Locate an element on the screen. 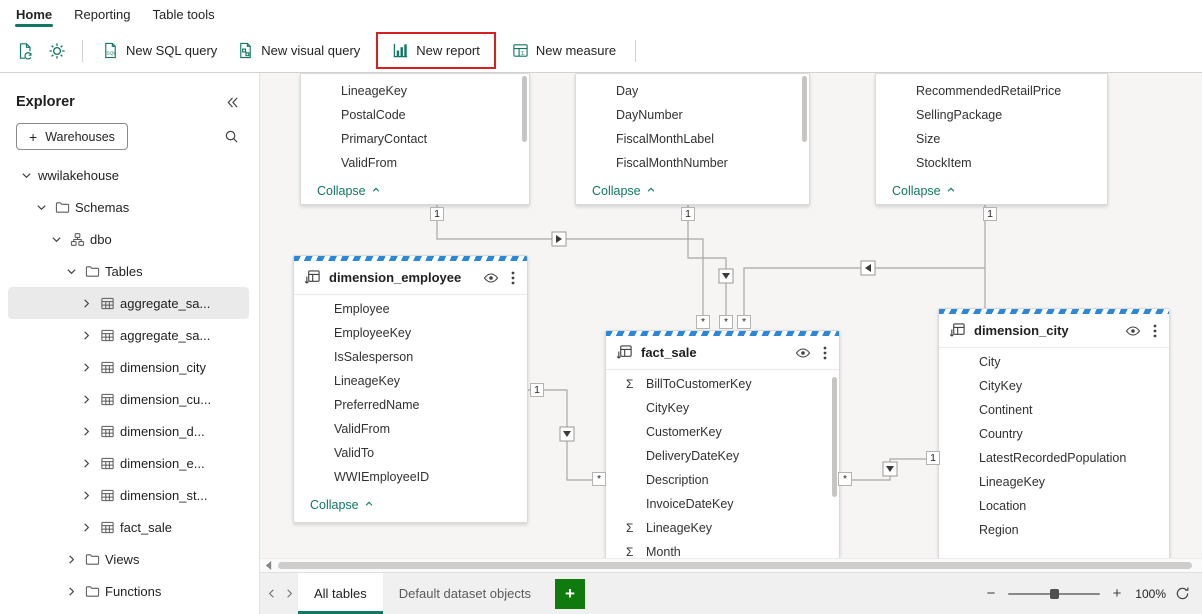 The height and width of the screenshot is (614, 1202). bottom-tab-all-tables: All tables is located at coordinates (340, 593).